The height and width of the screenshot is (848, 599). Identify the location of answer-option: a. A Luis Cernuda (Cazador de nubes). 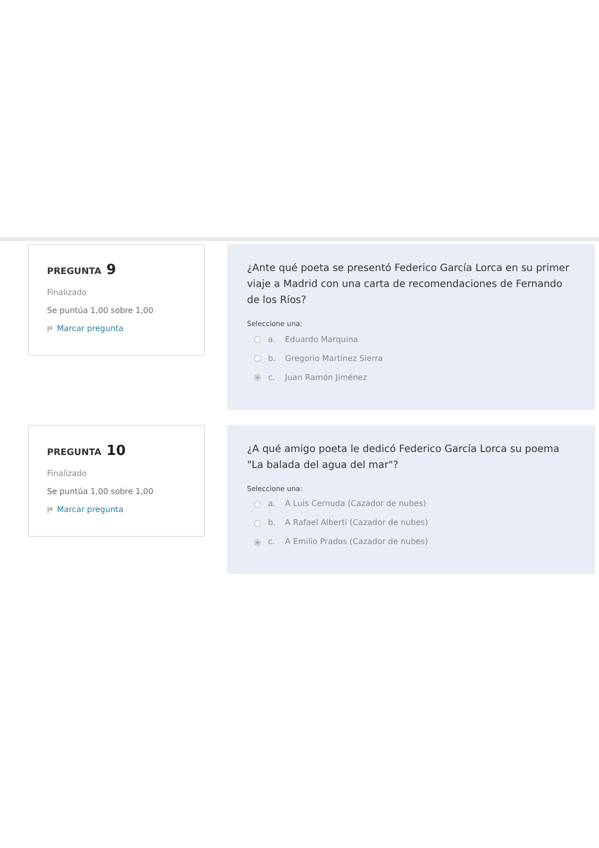
(414, 504).